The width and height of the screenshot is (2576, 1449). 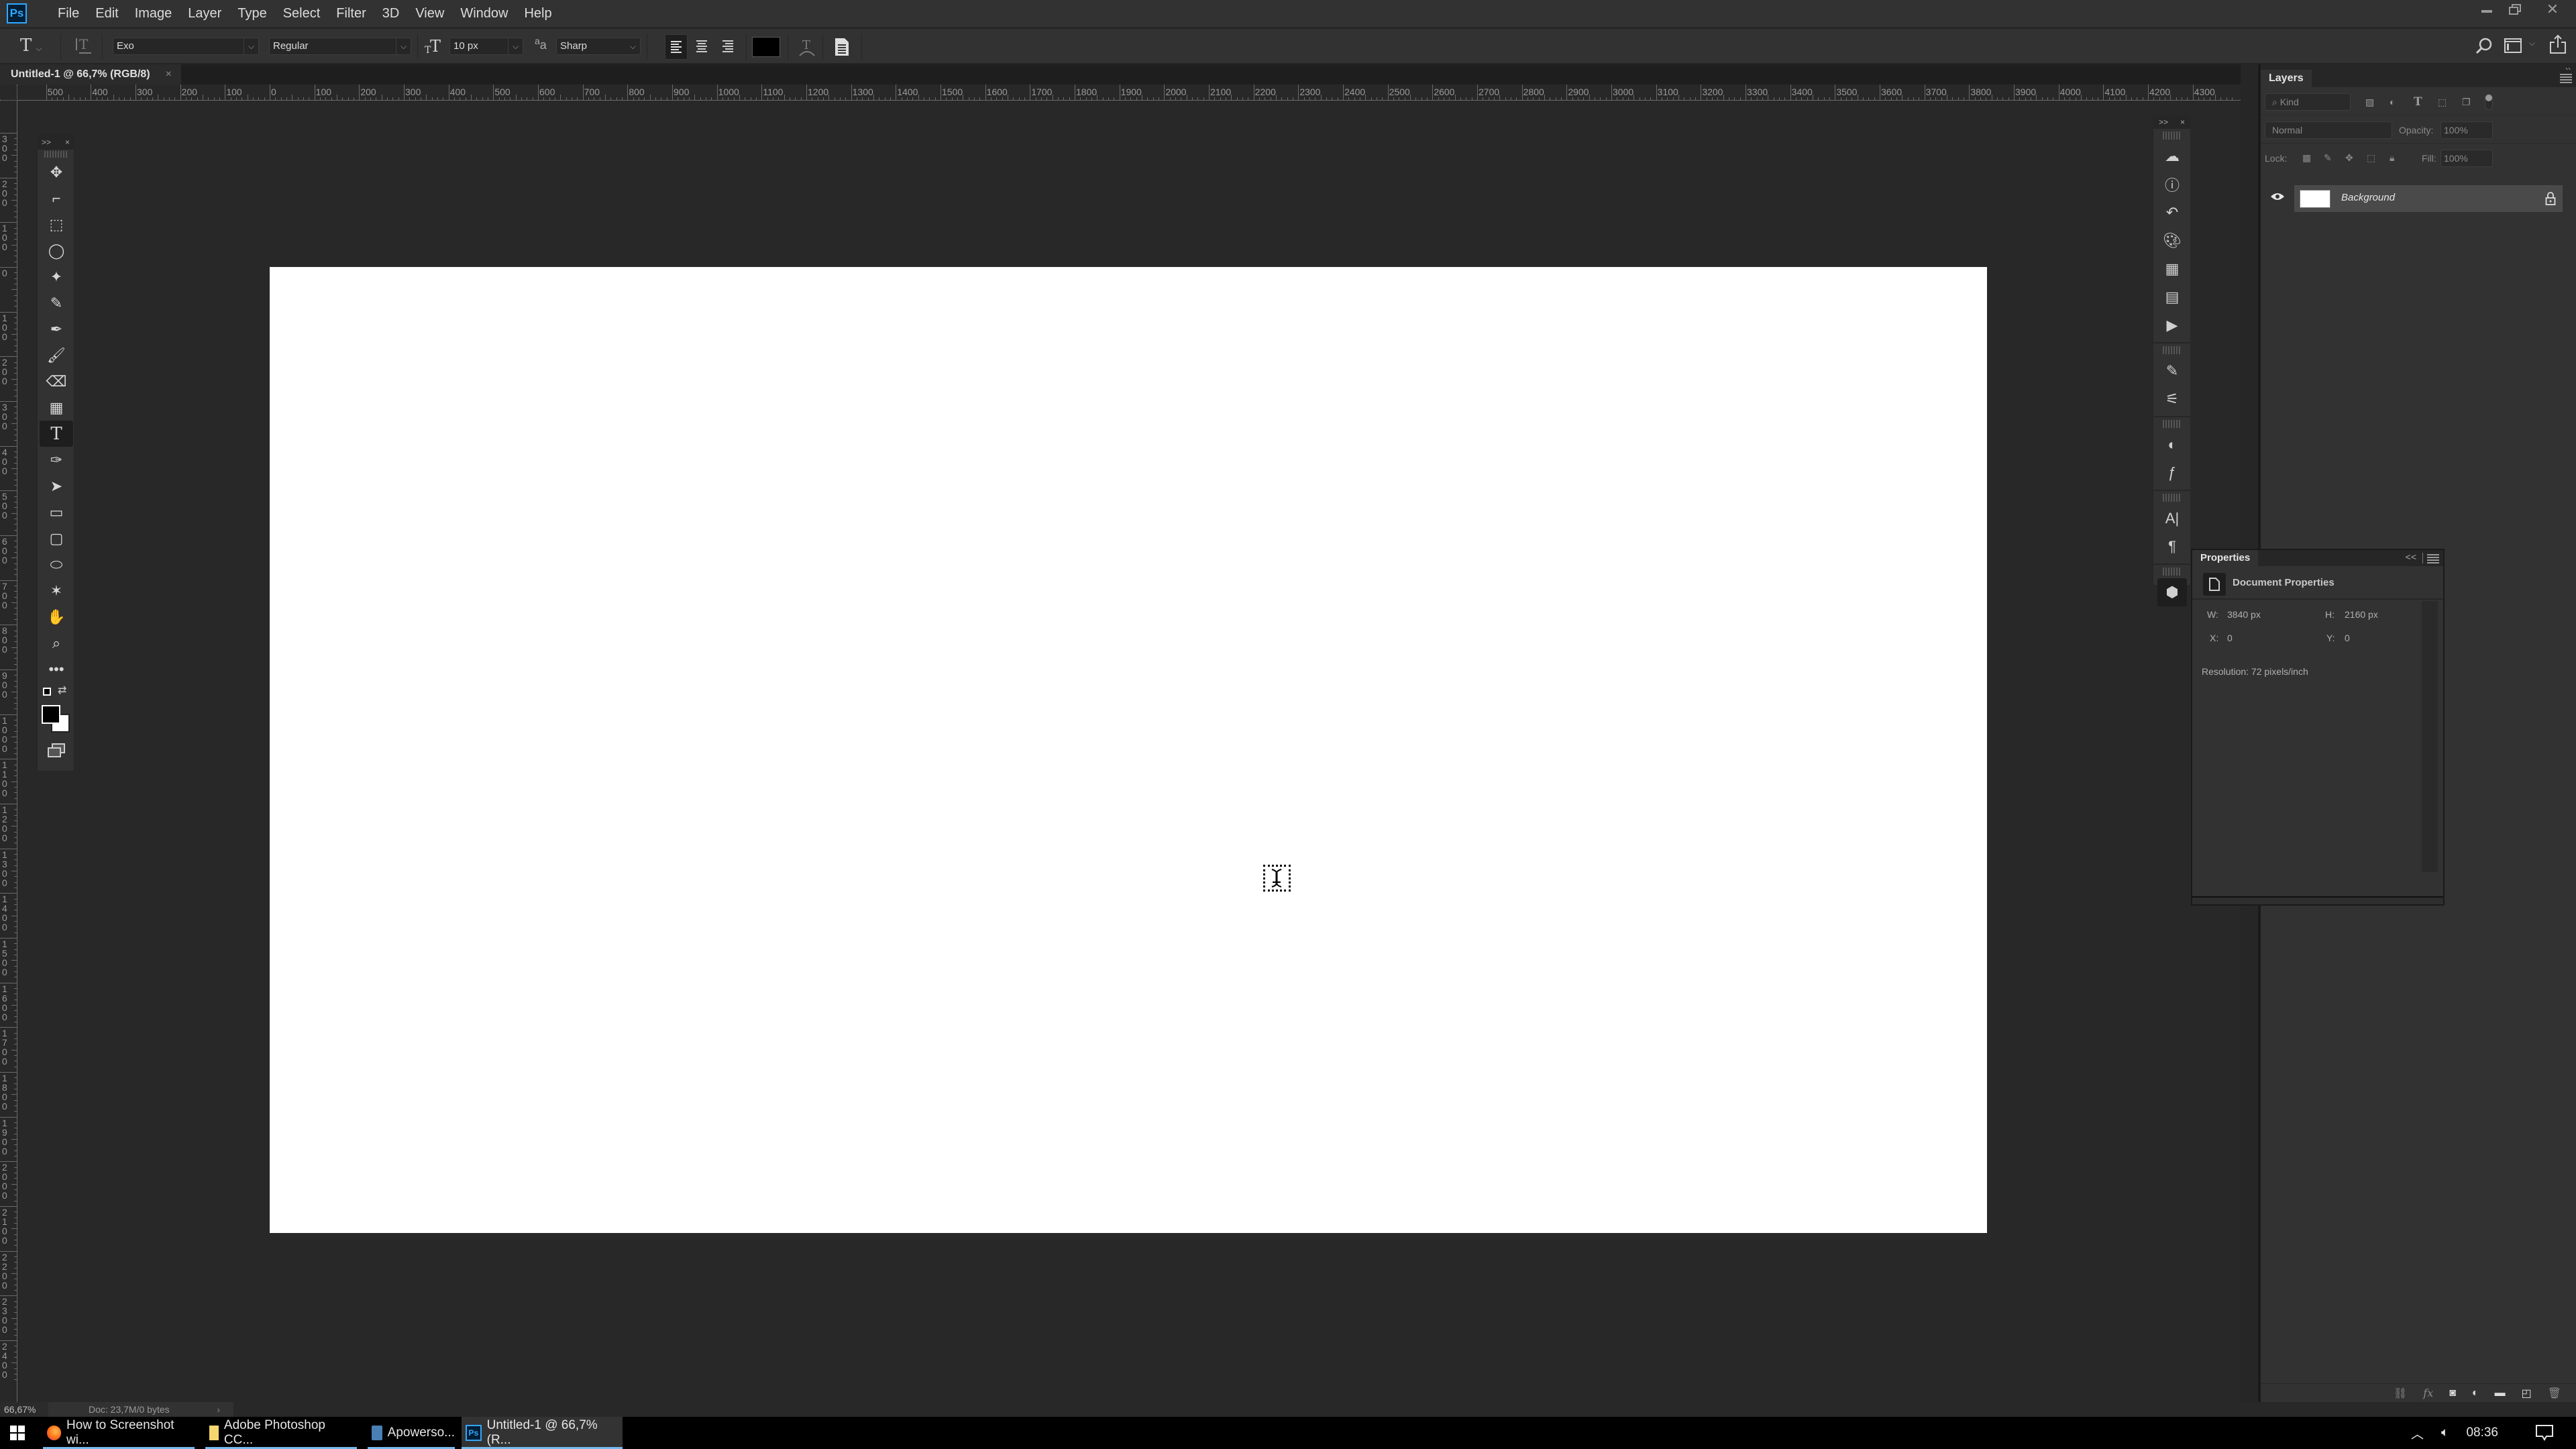 I want to click on properties-panel-menu-icon, so click(x=2433, y=559).